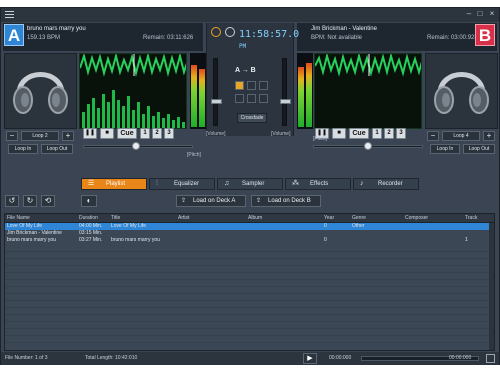 The width and height of the screenshot is (500, 375). I want to click on column-title: Title, so click(115, 218).